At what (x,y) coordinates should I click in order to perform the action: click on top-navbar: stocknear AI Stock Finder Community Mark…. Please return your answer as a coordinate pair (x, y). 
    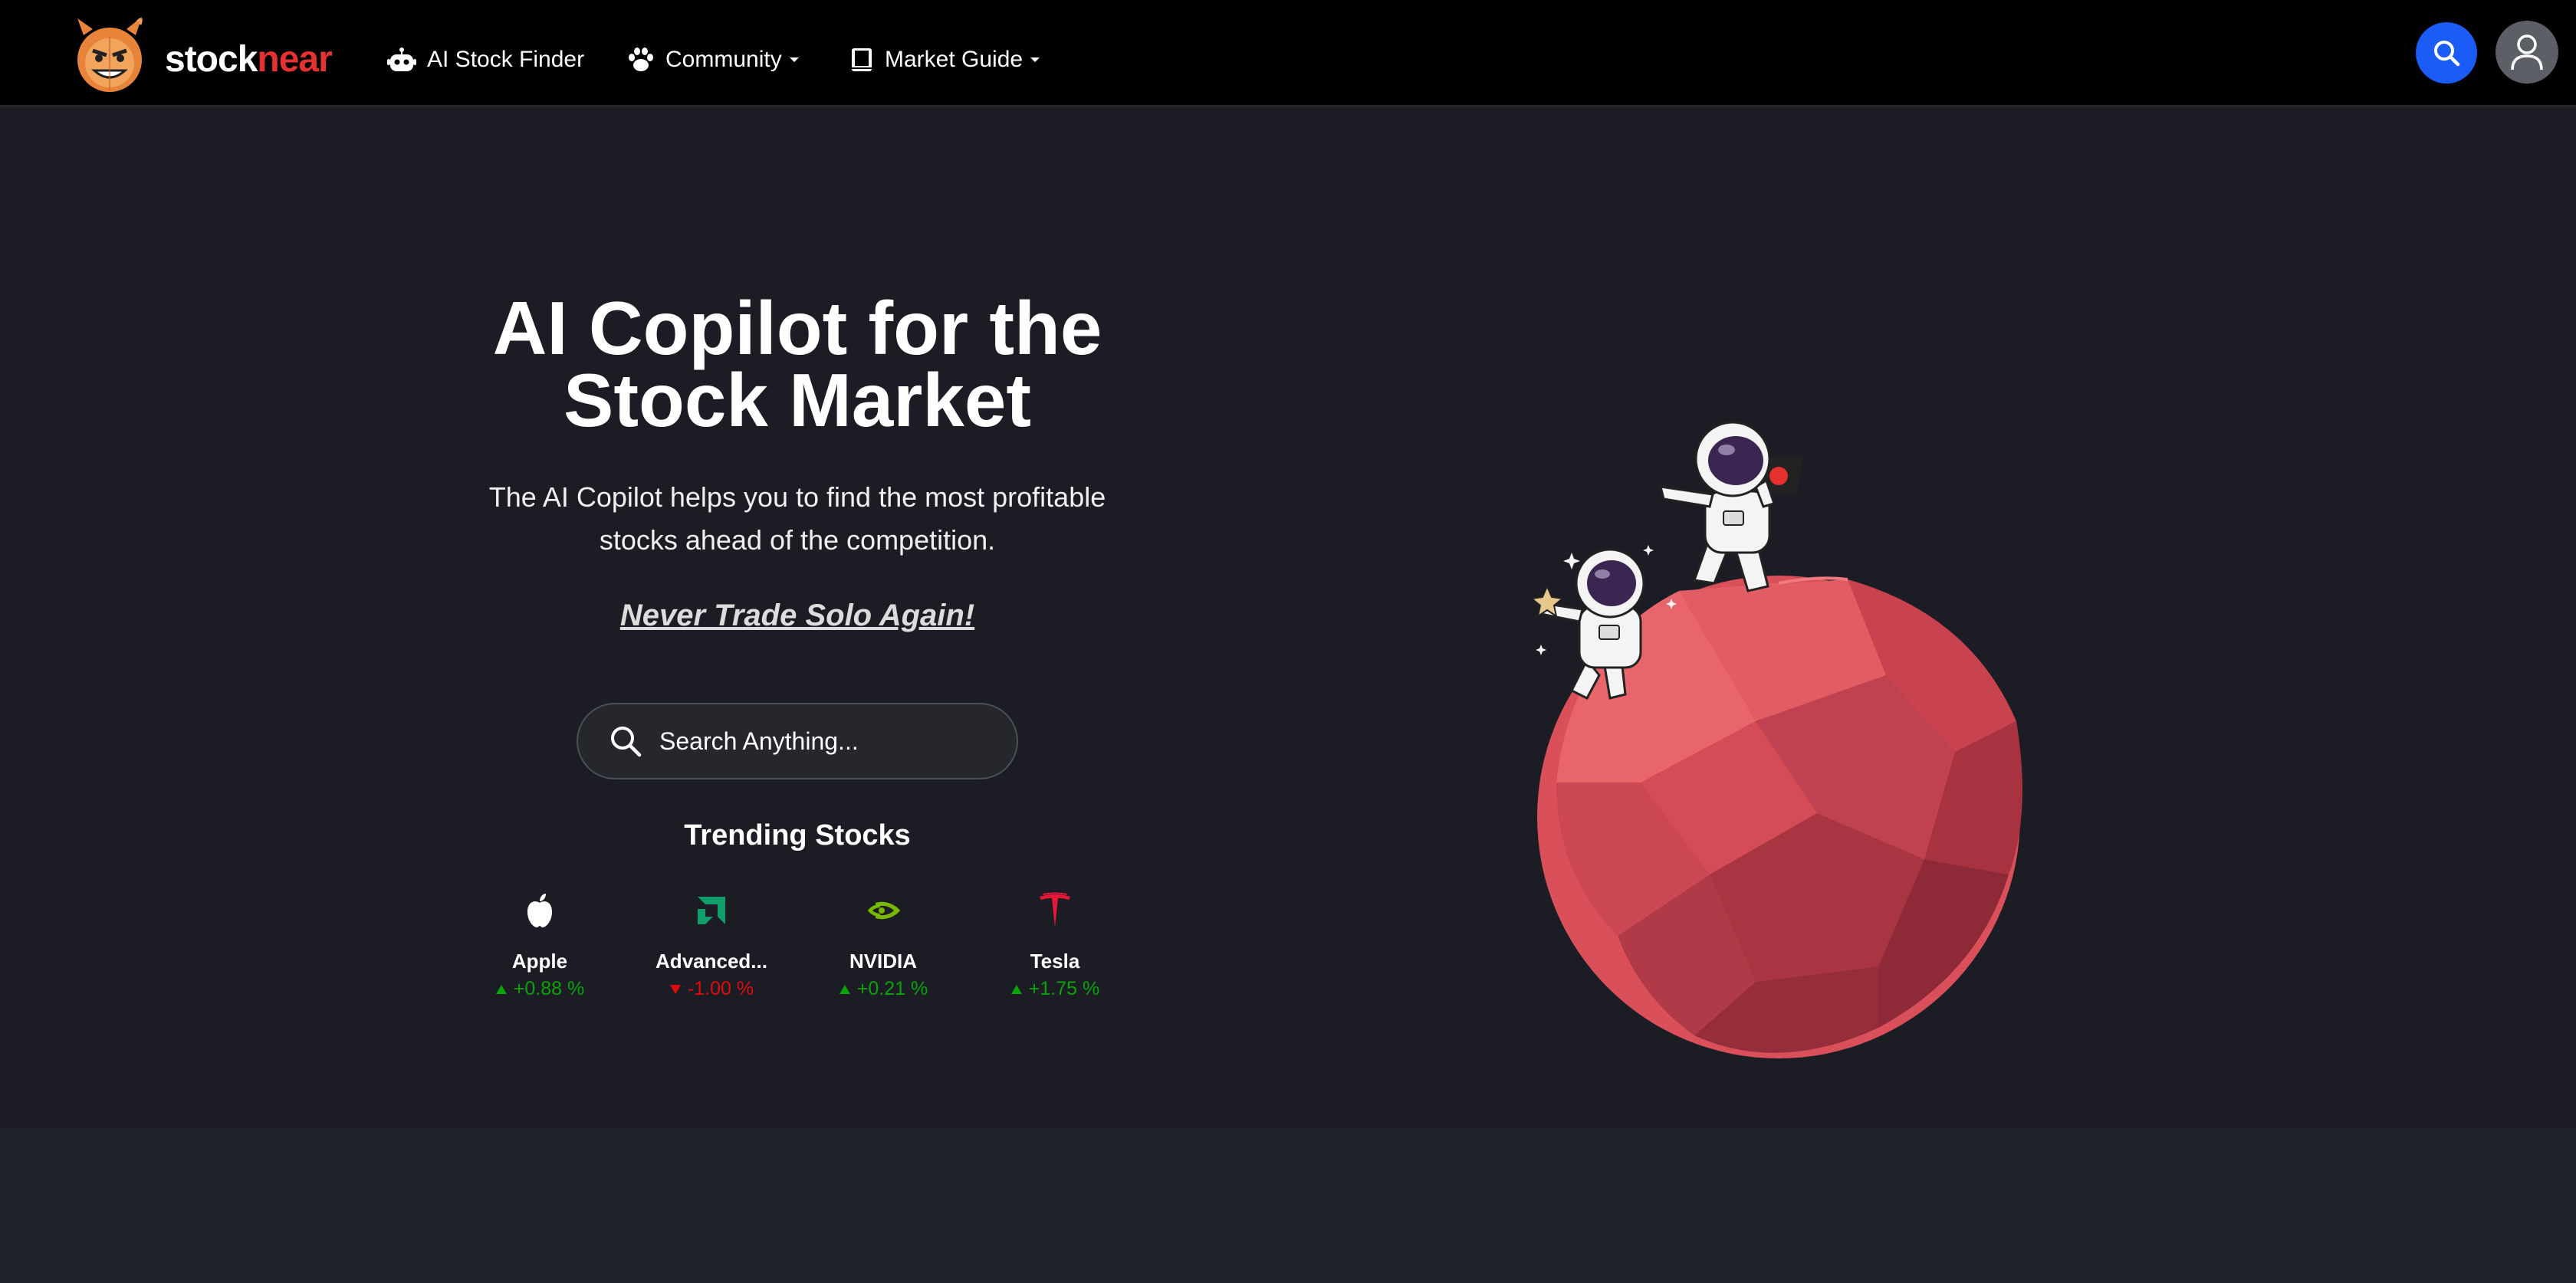
    Looking at the image, I should click on (1288, 53).